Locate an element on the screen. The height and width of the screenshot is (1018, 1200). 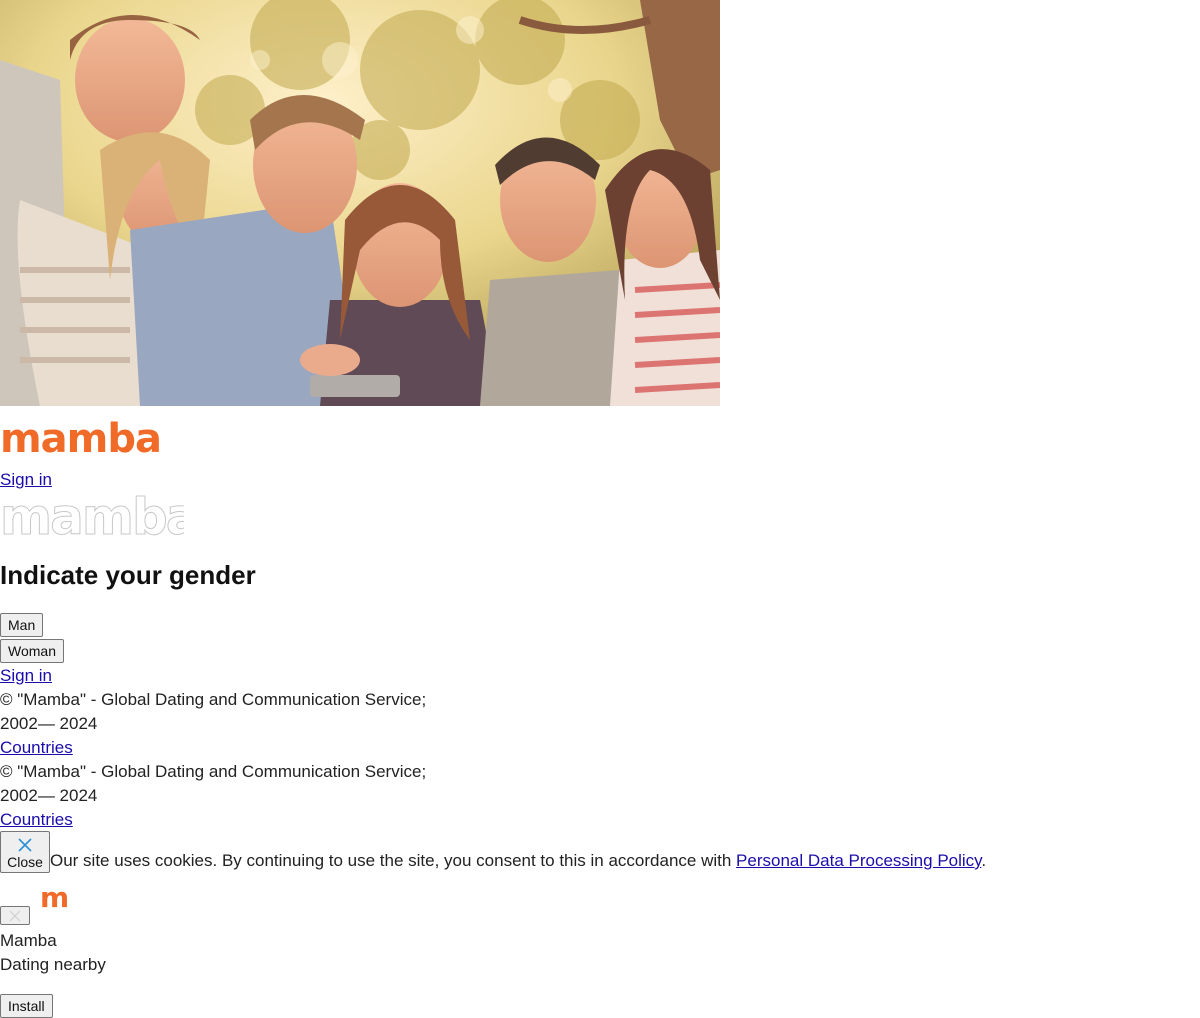
woman-button: Woman is located at coordinates (32, 651).